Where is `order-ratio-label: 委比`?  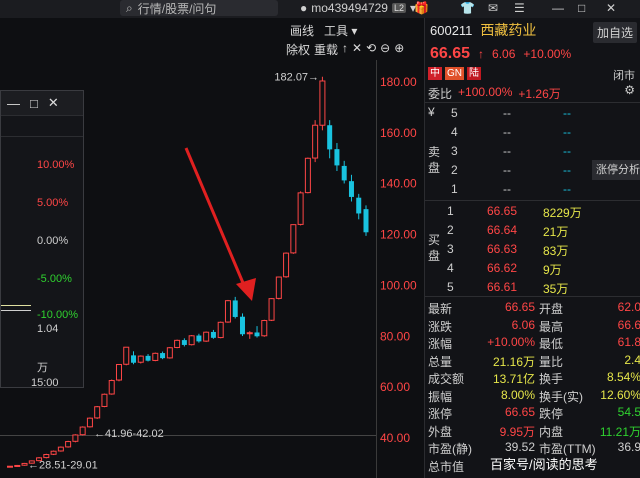
order-ratio-label: 委比 is located at coordinates (440, 94).